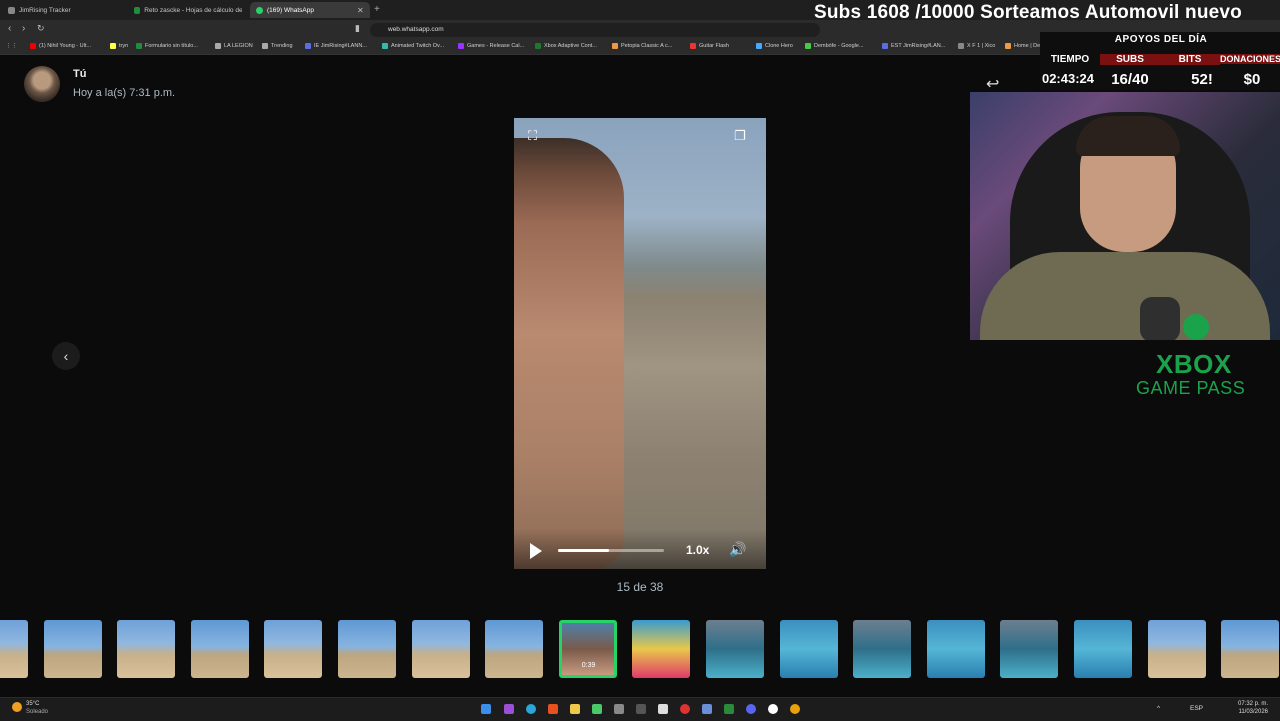  I want to click on webcam-shirt, so click(1125, 296).